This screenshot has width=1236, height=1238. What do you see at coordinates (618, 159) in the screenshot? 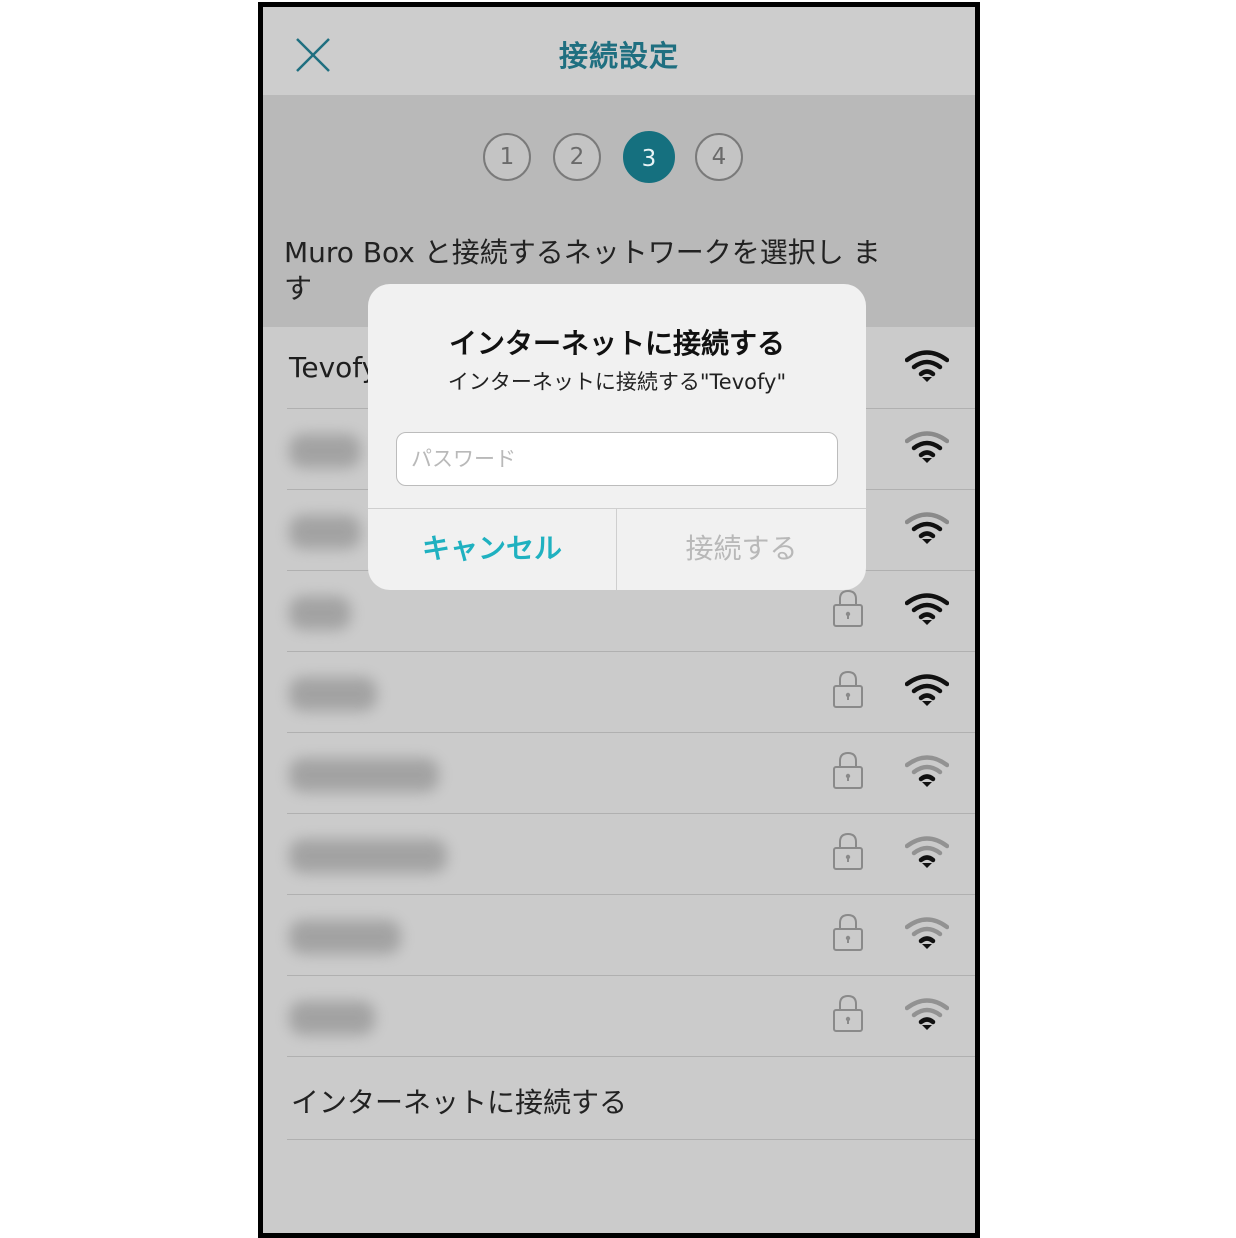
I see `step-indicator: 1 2 3 4` at bounding box center [618, 159].